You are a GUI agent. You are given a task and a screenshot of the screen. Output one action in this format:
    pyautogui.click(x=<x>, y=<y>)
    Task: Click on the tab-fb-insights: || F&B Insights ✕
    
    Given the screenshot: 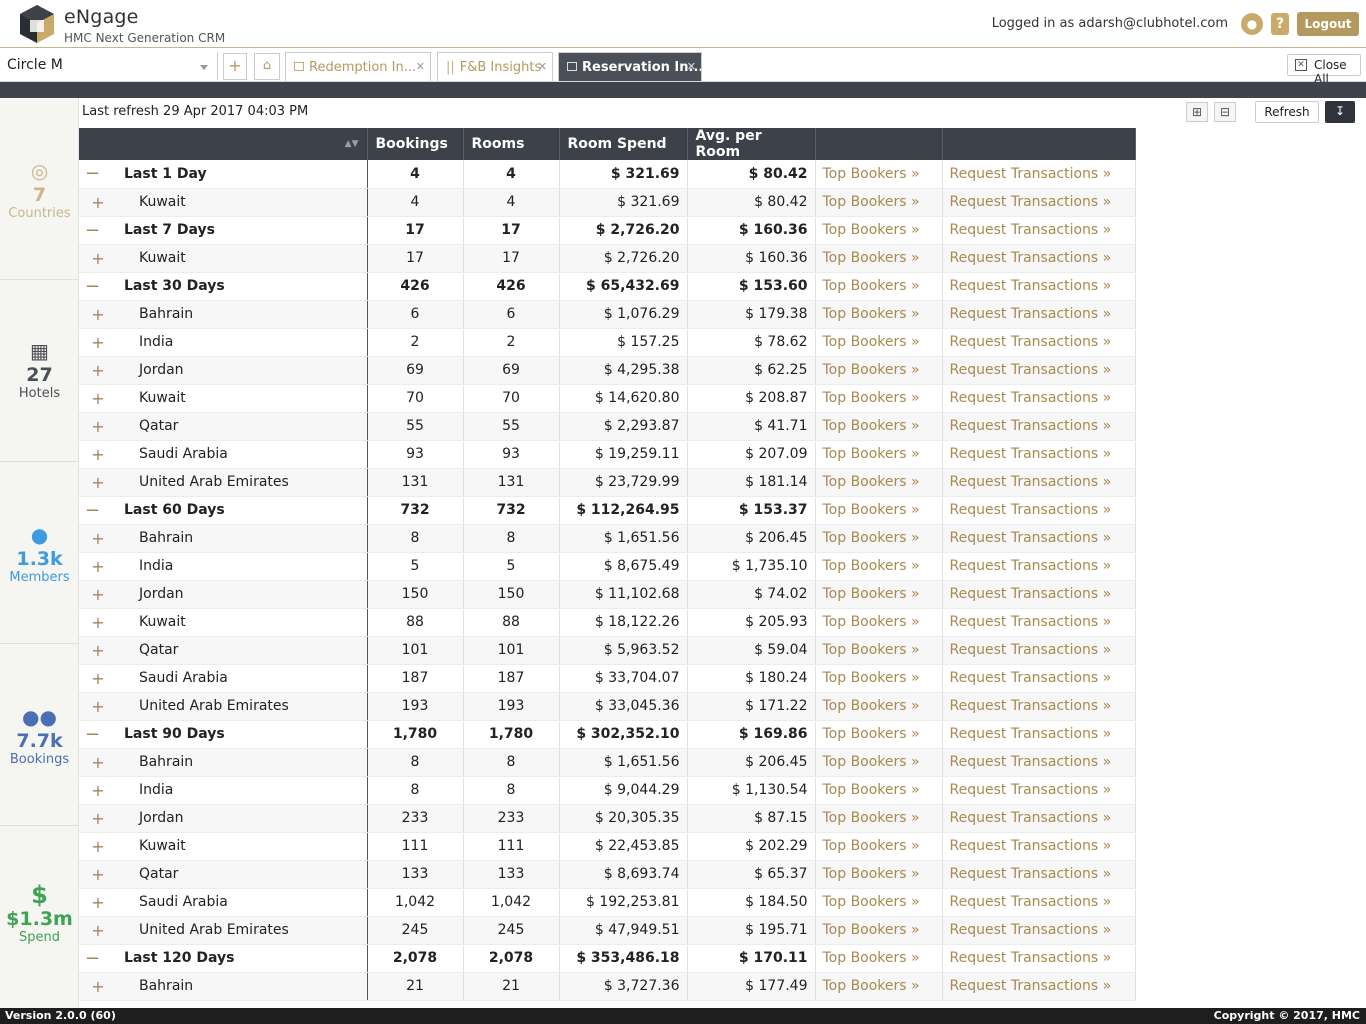 What is the action you would take?
    pyautogui.click(x=495, y=66)
    